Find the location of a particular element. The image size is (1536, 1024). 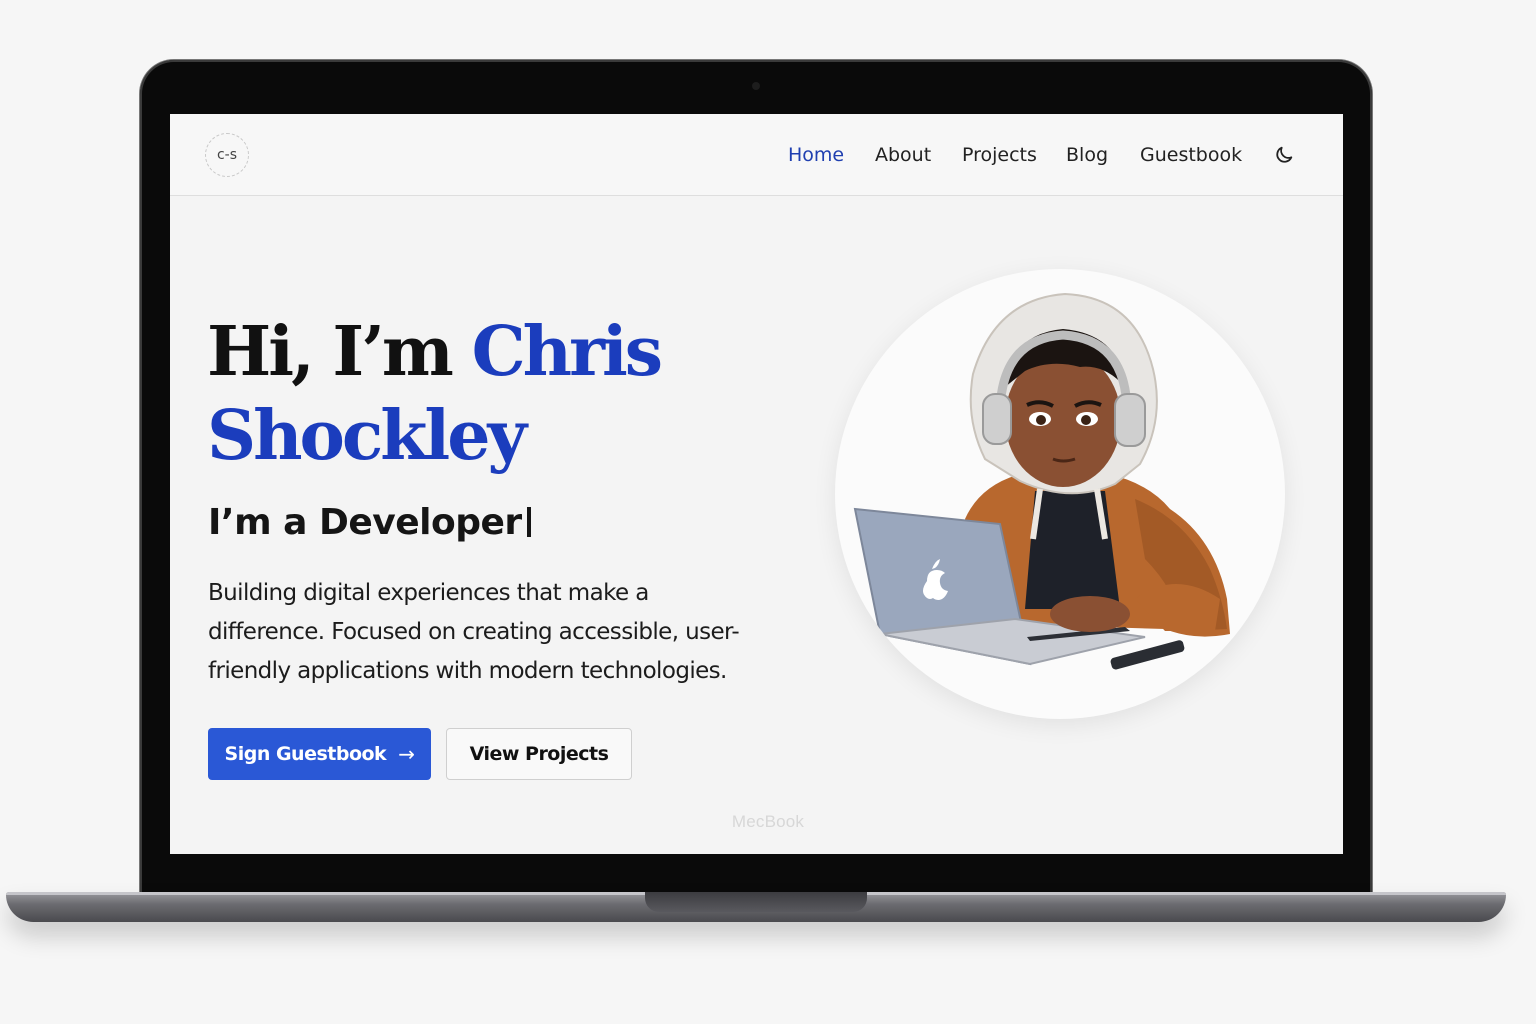

sign-guestbook-label: Sign Guestbook is located at coordinates (305, 754).